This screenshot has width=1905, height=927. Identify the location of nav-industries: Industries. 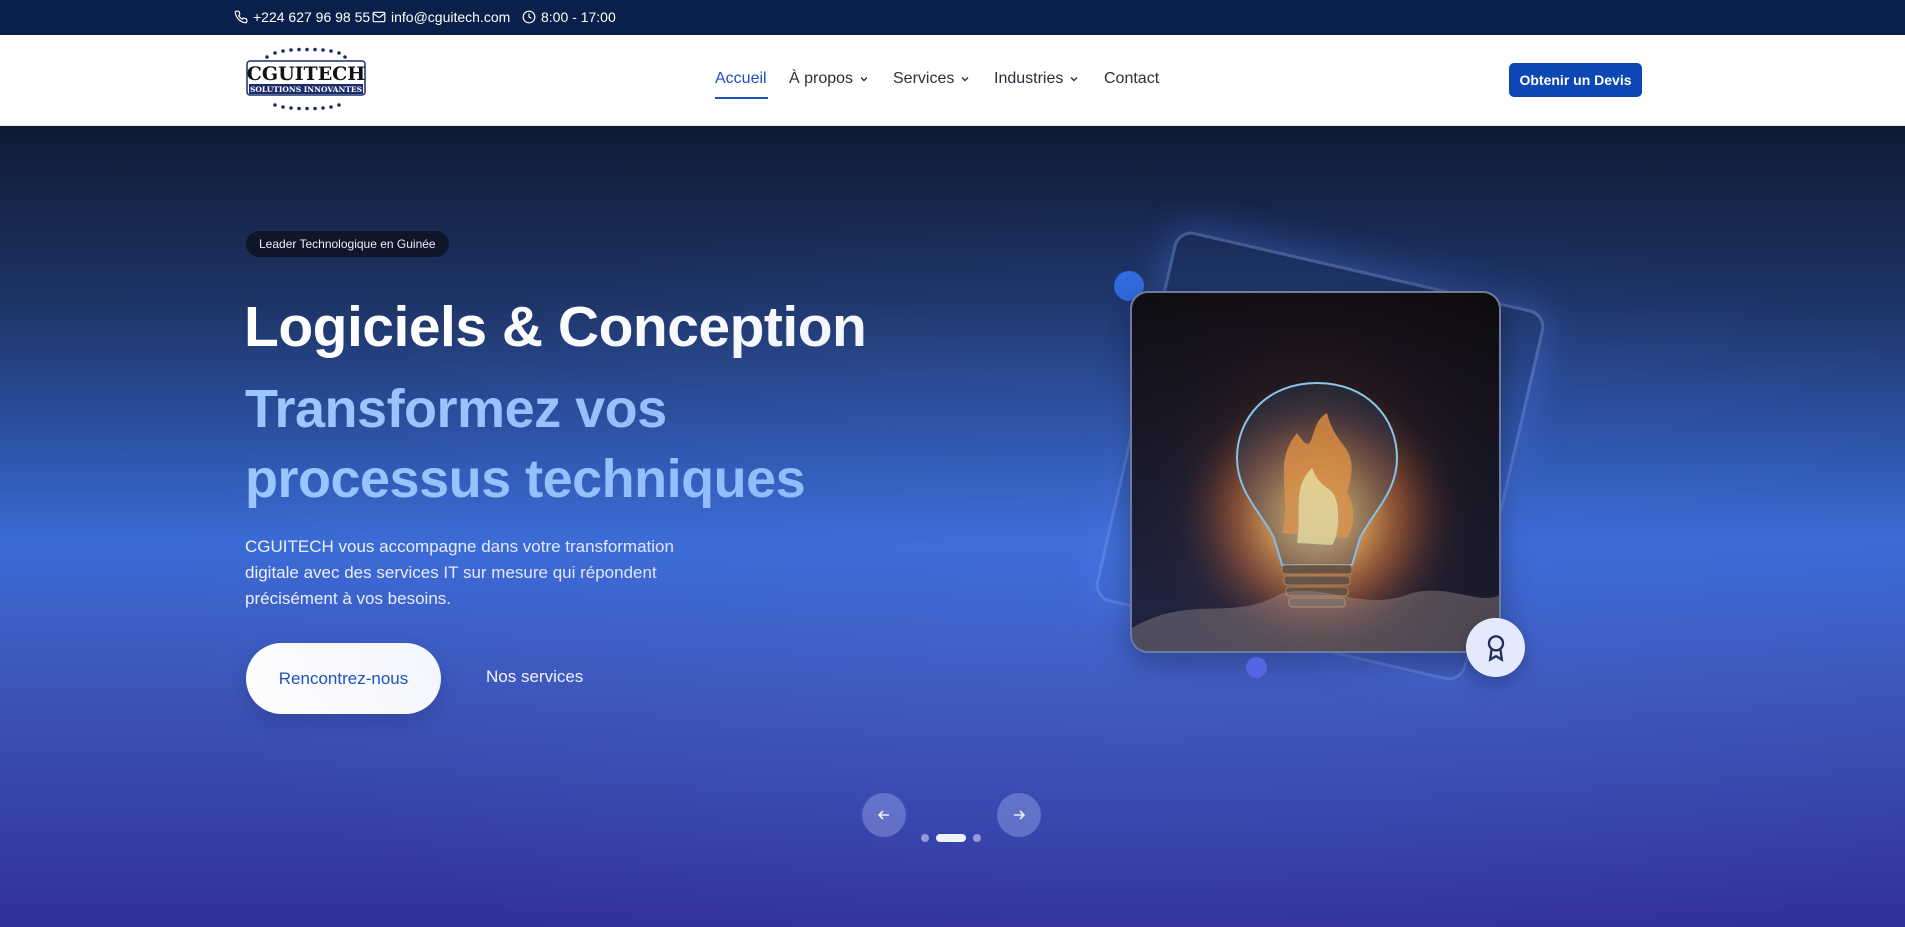
(1036, 79).